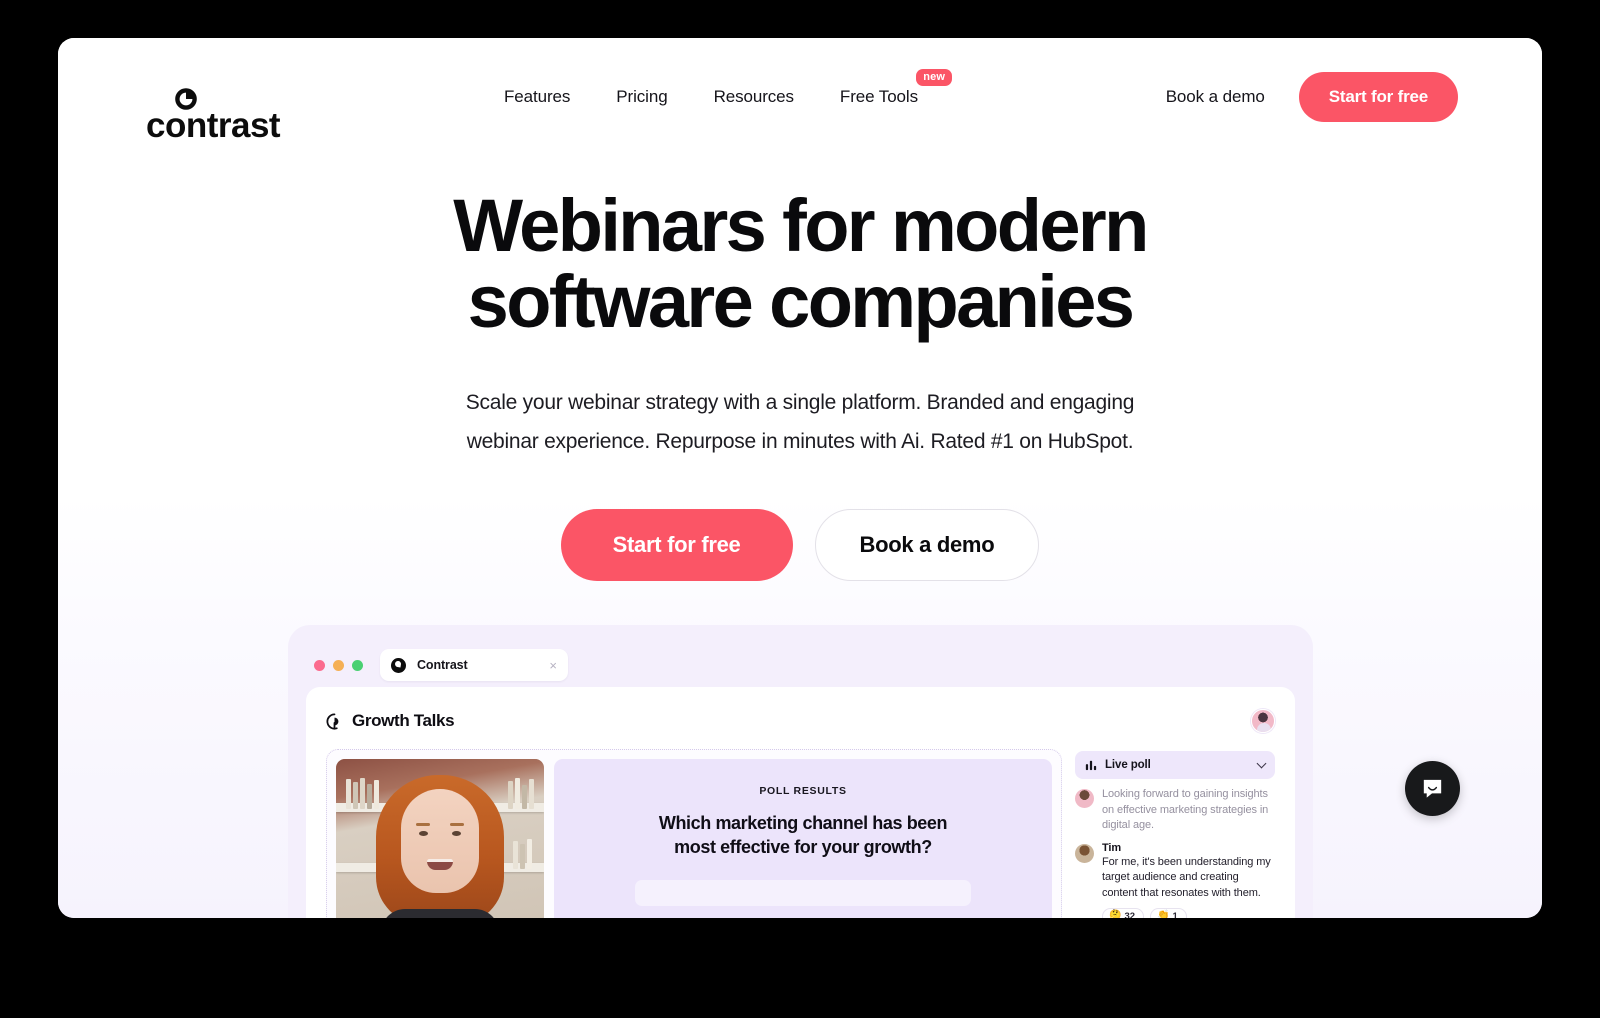 Image resolution: width=1600 pixels, height=1018 pixels. I want to click on poll-question-line-1: Which marketing channel has been, so click(803, 823).